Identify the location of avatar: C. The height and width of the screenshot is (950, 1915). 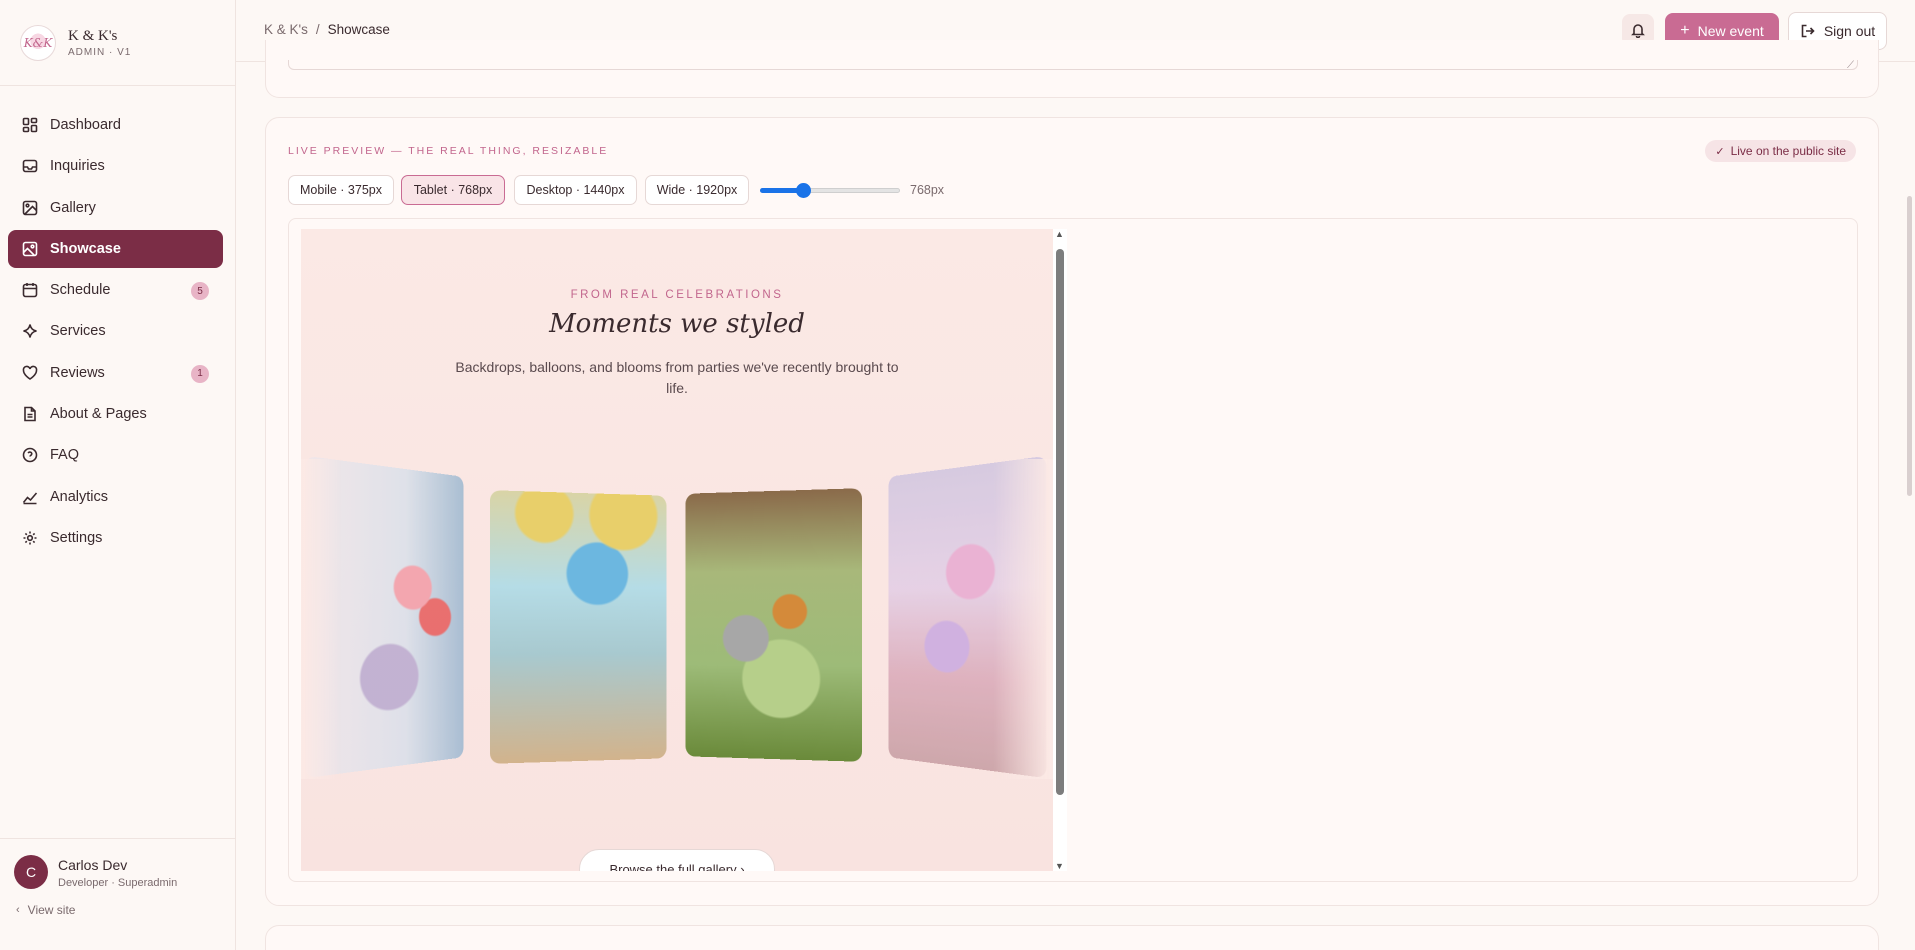
(31, 872).